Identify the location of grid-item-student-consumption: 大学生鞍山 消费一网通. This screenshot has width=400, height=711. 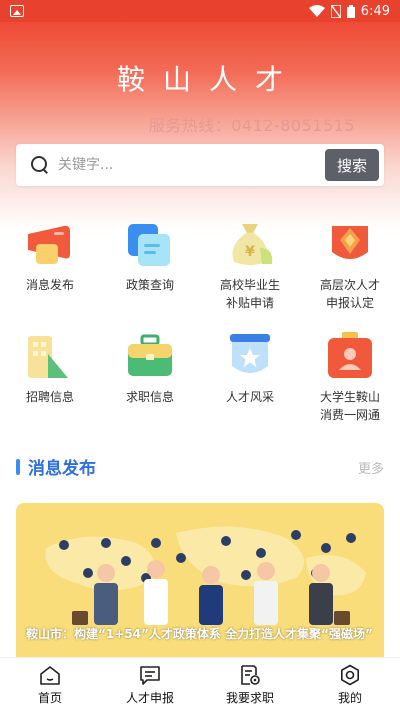
(350, 377).